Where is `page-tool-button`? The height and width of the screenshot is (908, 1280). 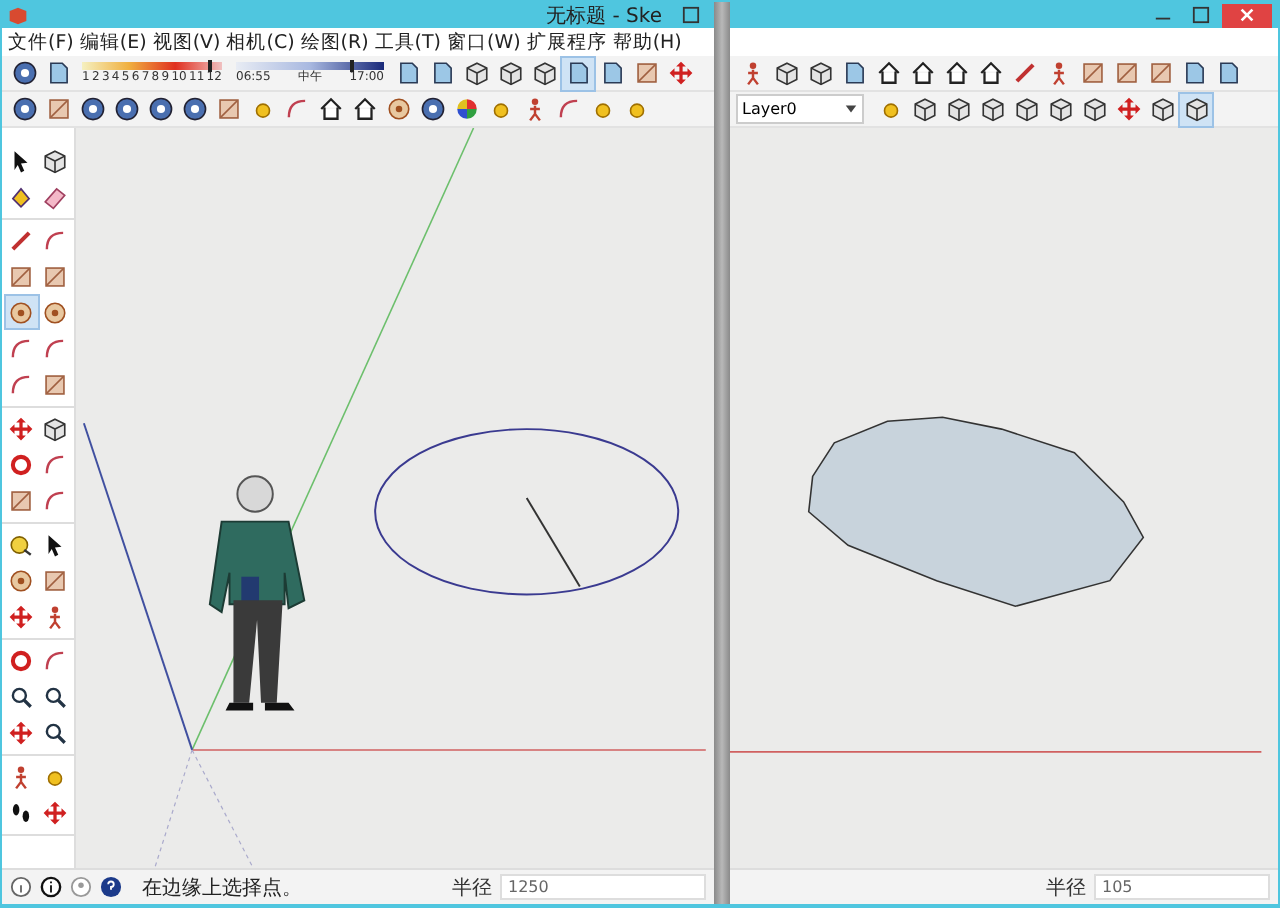
page-tool-button is located at coordinates (578, 73).